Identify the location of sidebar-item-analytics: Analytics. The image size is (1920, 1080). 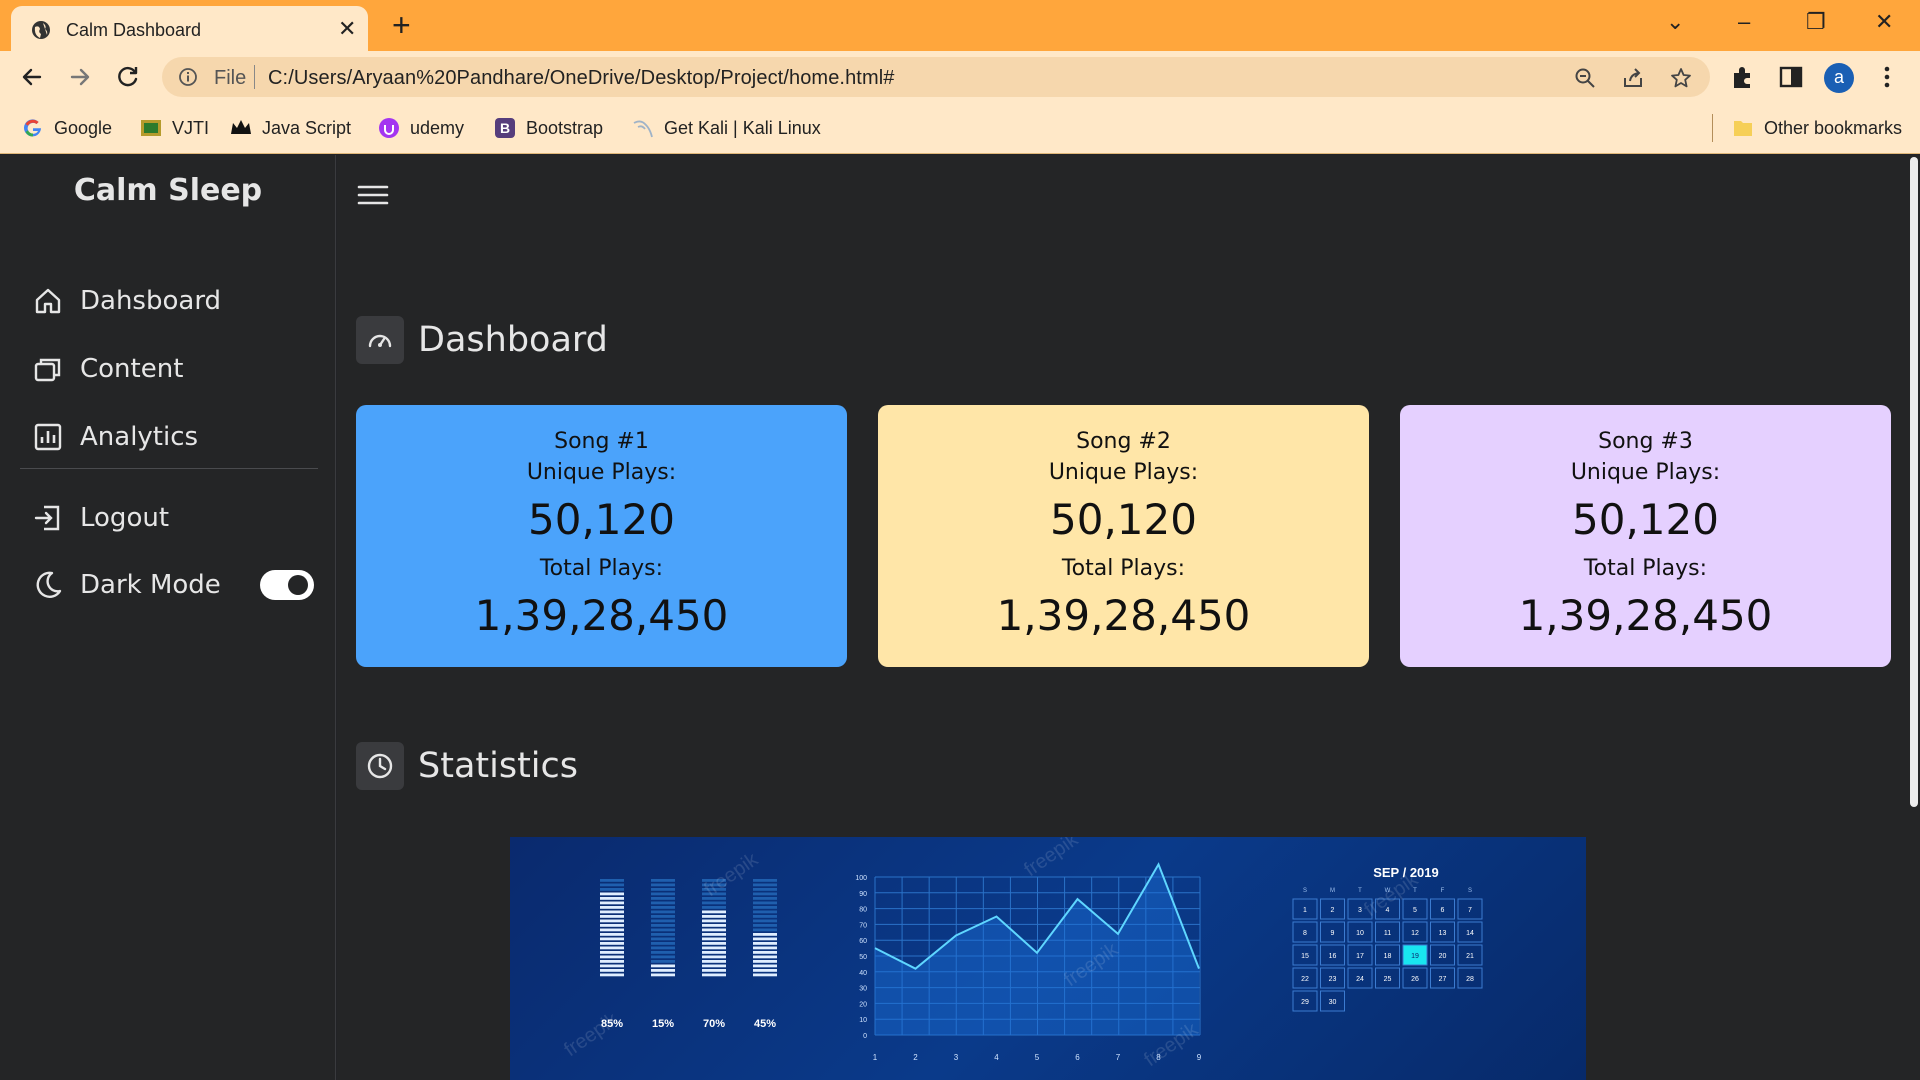
(115, 437).